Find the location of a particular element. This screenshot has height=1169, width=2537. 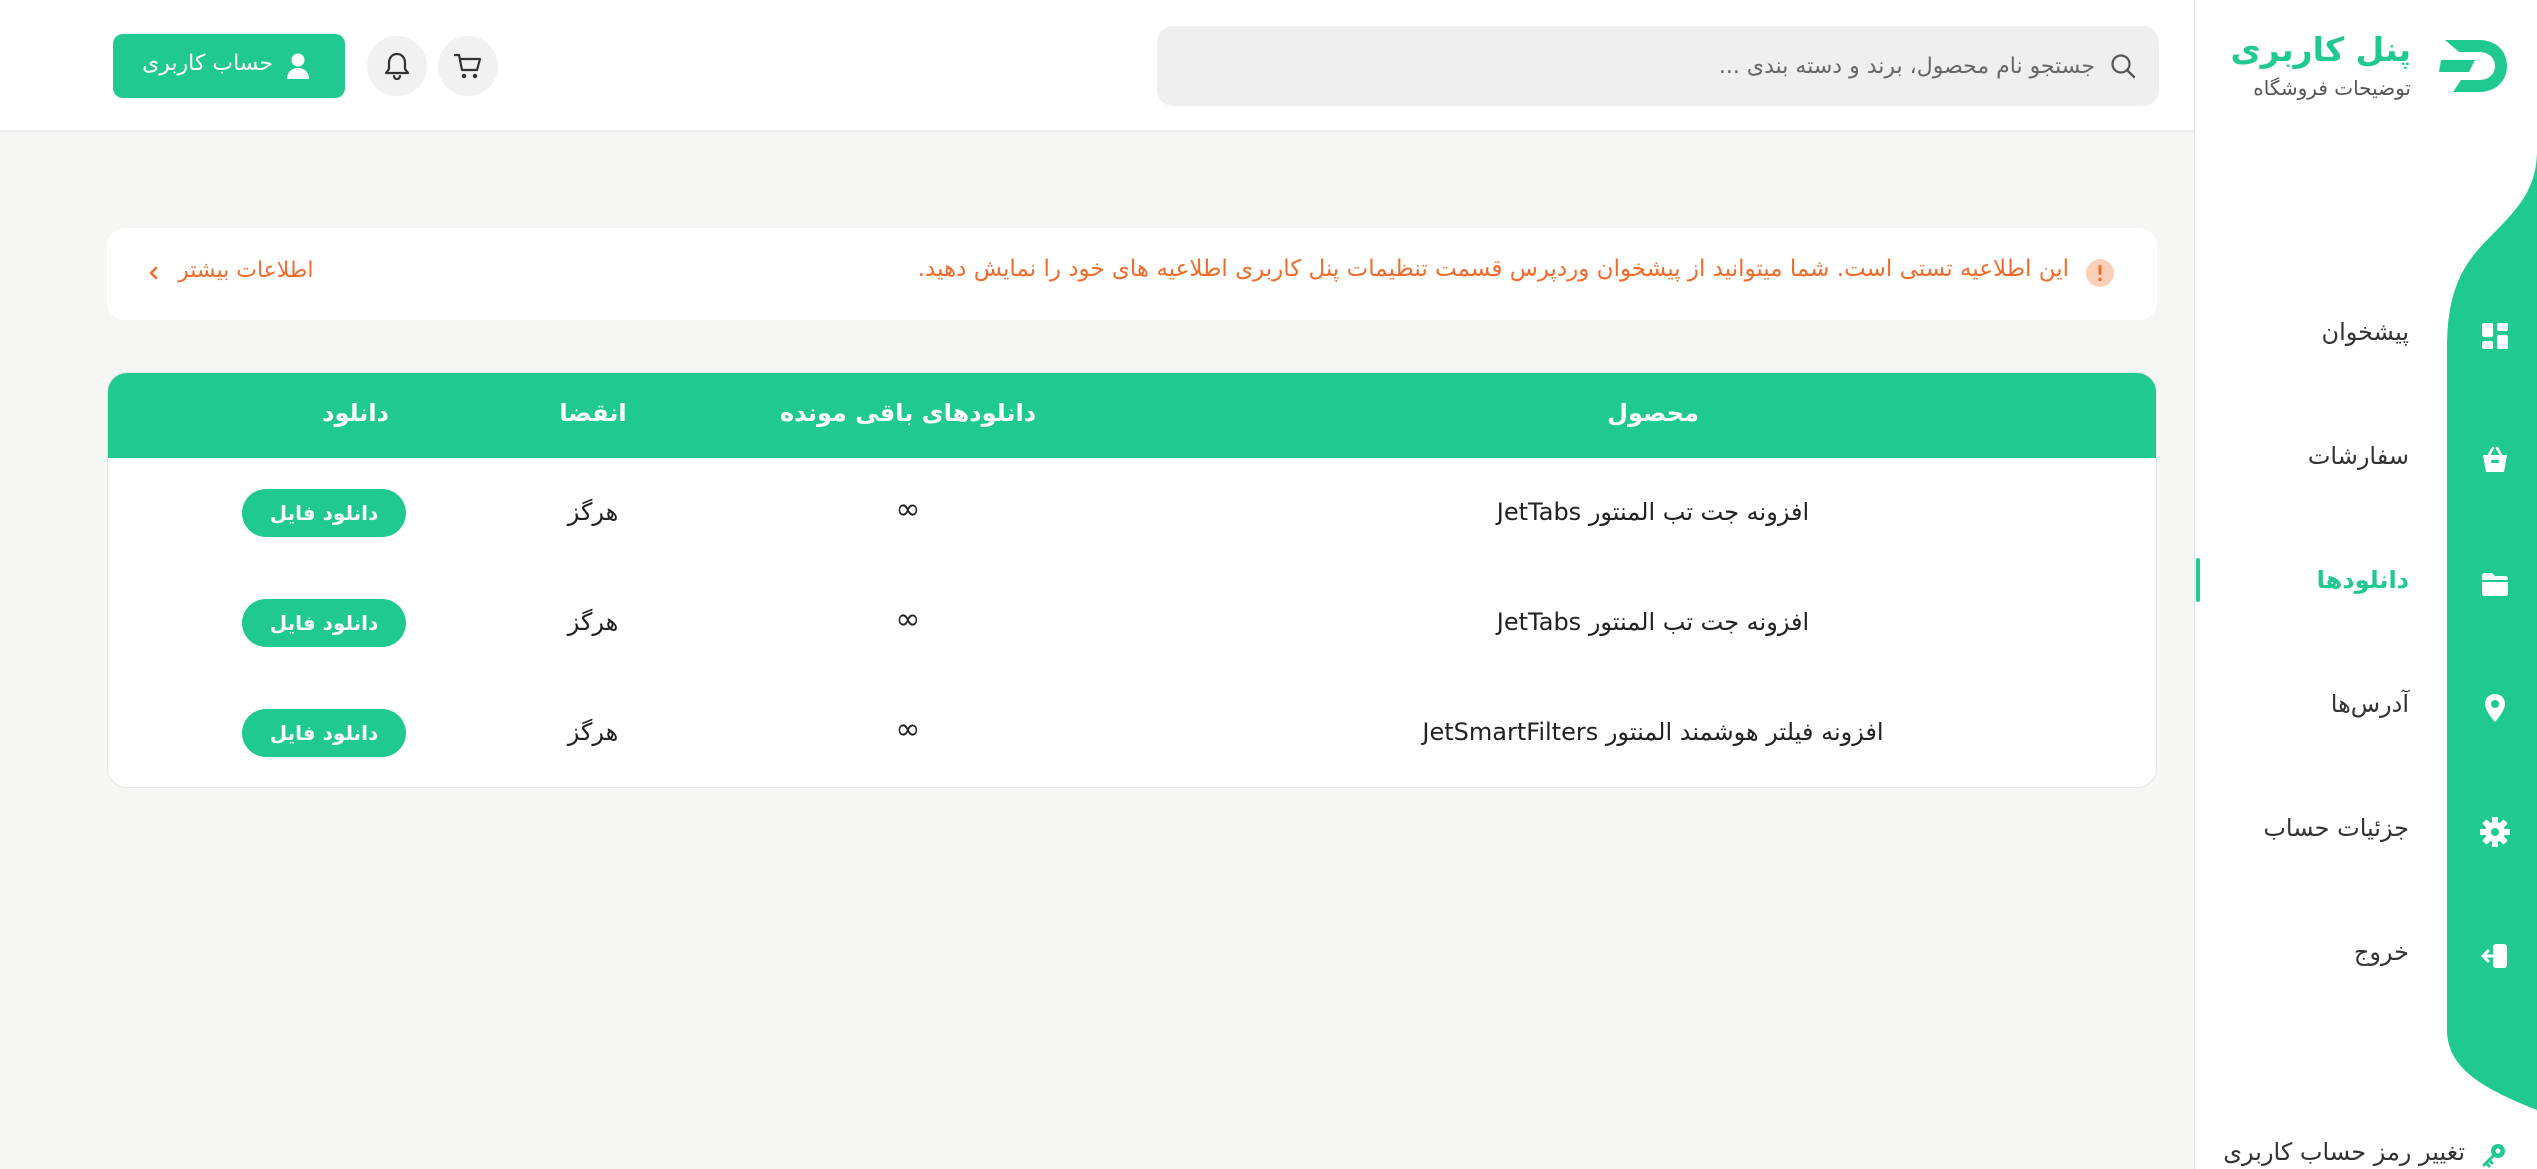

brand-subtitle: توضیحات فروشگاه is located at coordinates (2332, 88).